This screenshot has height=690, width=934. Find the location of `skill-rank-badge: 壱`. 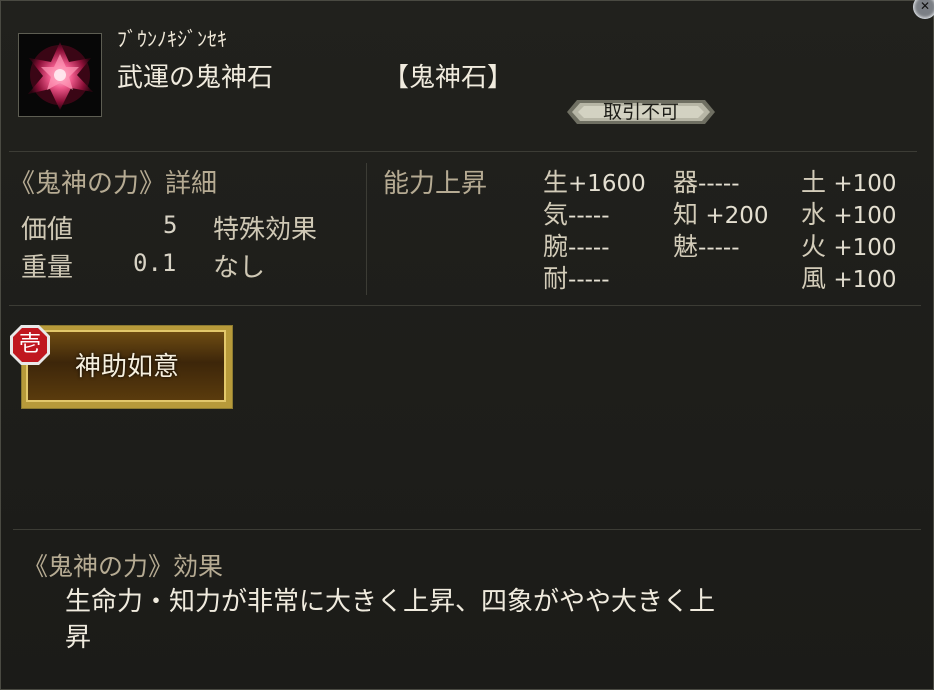

skill-rank-badge: 壱 is located at coordinates (30, 345).